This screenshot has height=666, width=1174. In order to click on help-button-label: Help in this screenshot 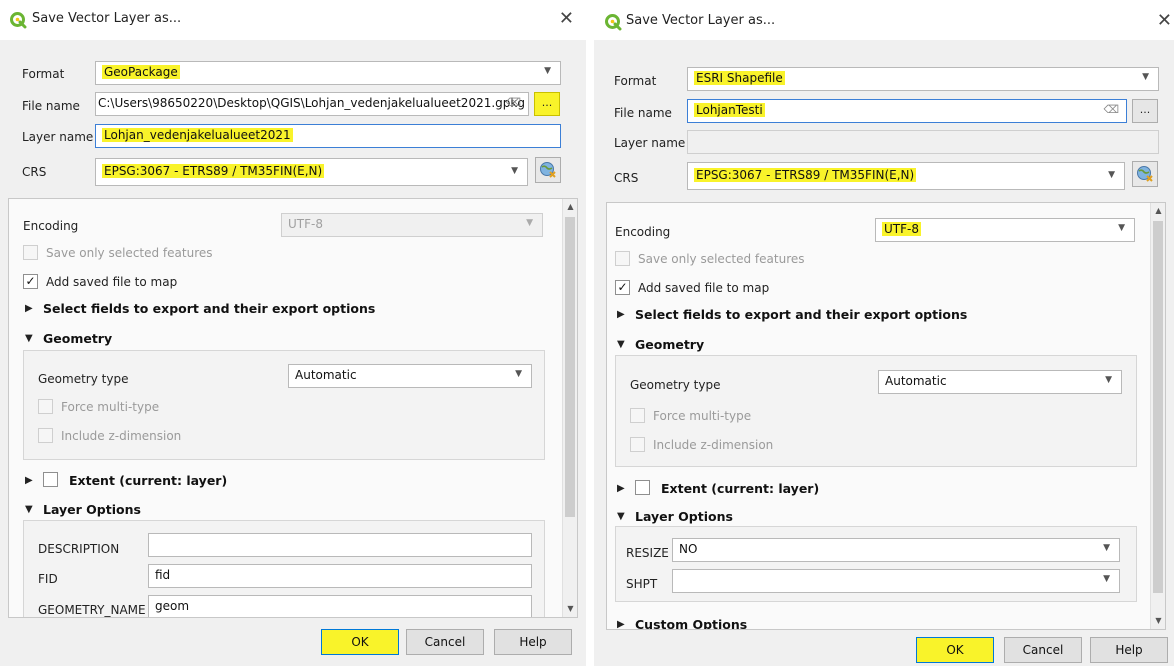, I will do `click(1129, 650)`.